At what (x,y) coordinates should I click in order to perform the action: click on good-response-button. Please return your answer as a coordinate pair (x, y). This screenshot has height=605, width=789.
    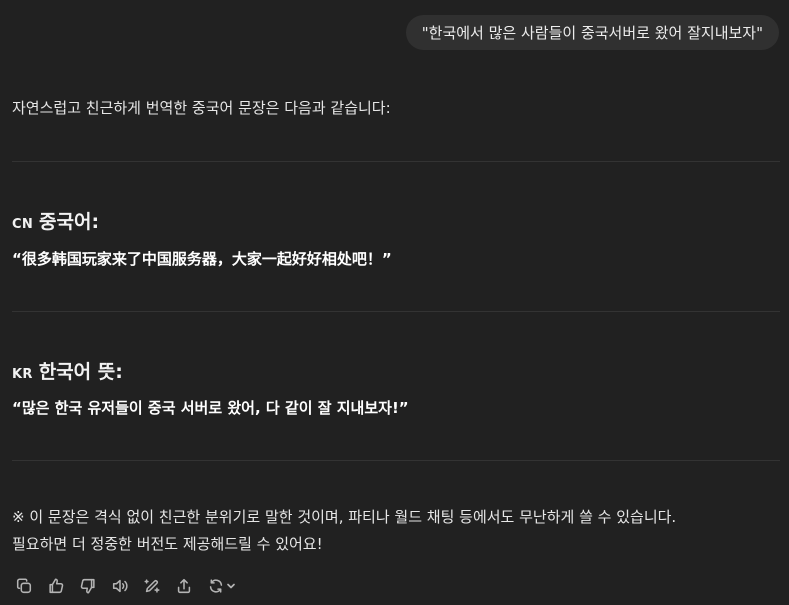
    Looking at the image, I should click on (56, 586).